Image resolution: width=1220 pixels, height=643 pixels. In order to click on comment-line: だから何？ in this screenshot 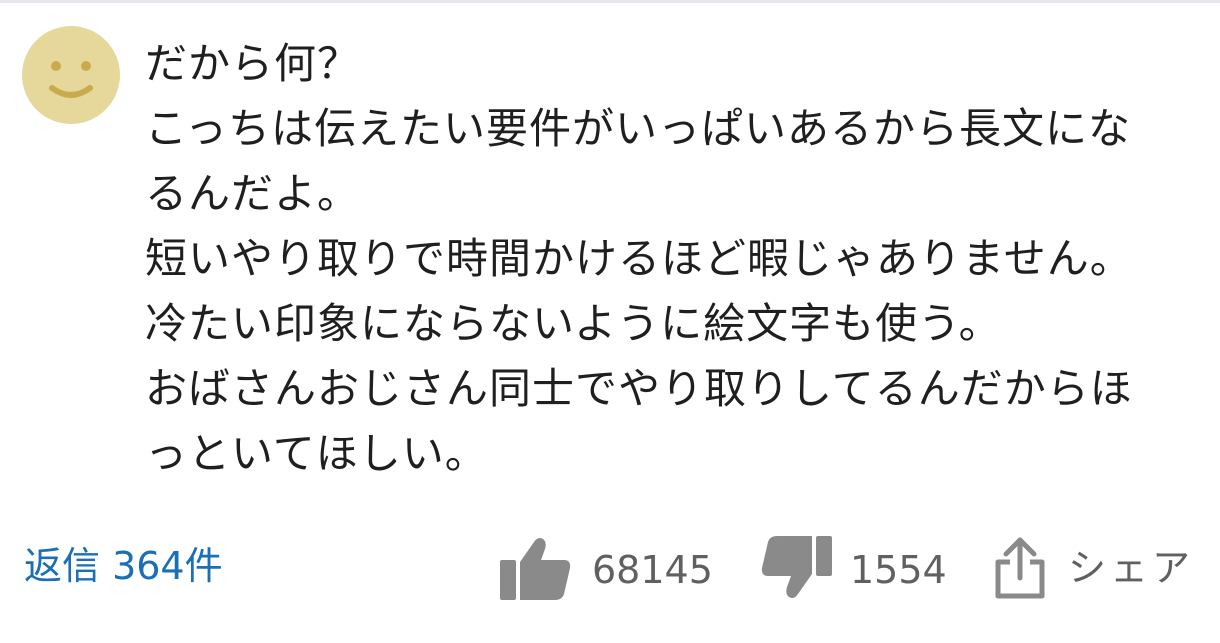, I will do `click(253, 63)`.